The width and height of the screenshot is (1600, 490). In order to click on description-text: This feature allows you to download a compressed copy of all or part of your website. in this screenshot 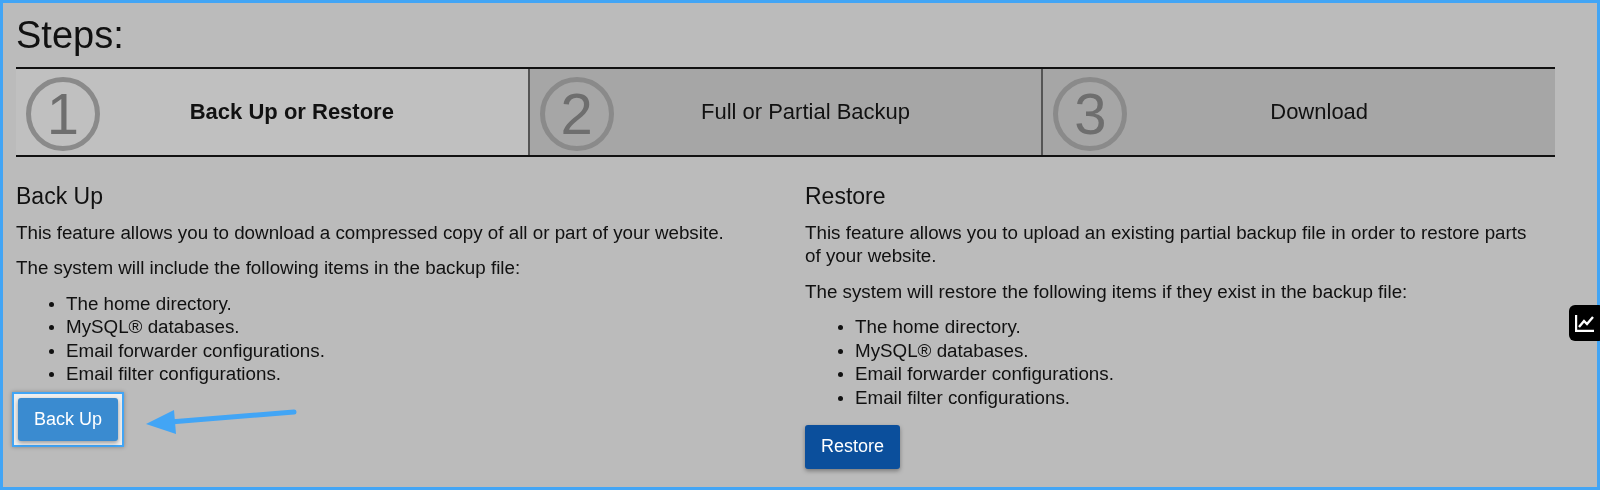, I will do `click(370, 232)`.